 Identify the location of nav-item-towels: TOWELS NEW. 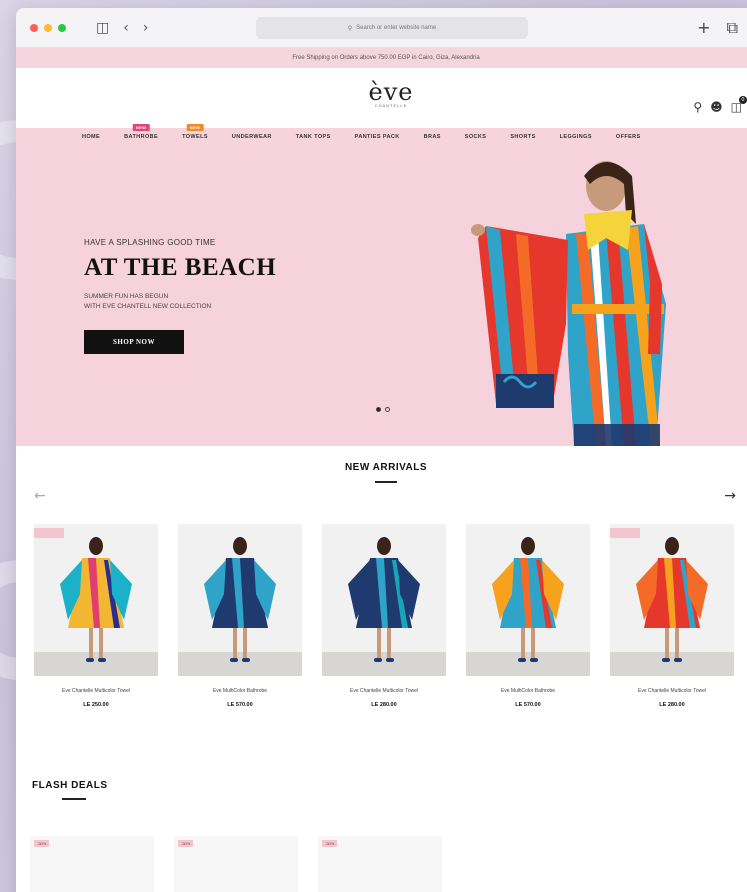
(195, 132).